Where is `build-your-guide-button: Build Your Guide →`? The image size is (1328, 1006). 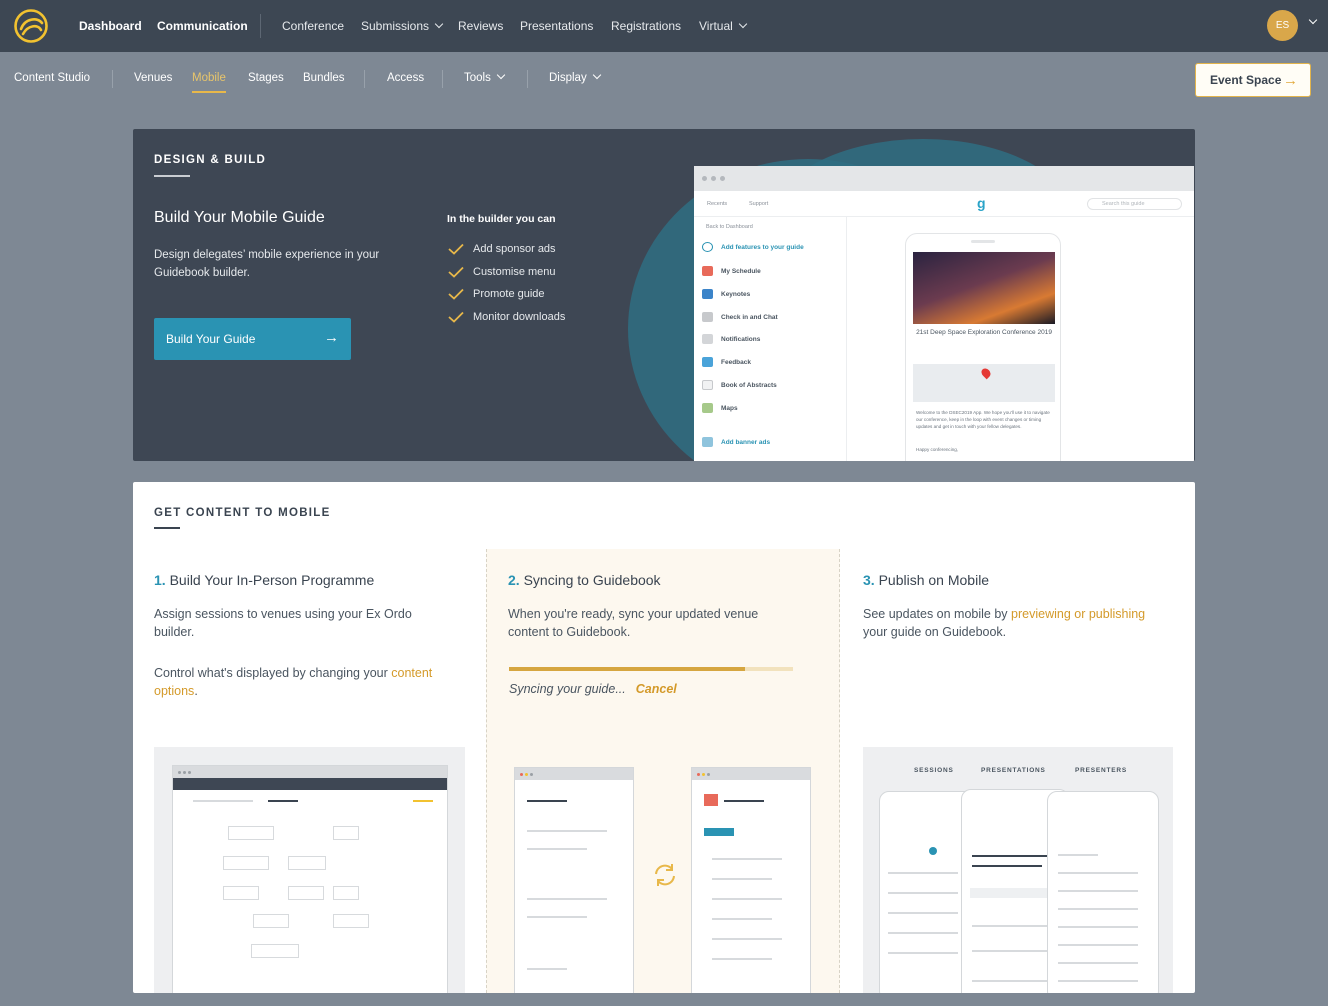
build-your-guide-button: Build Your Guide → is located at coordinates (252, 339).